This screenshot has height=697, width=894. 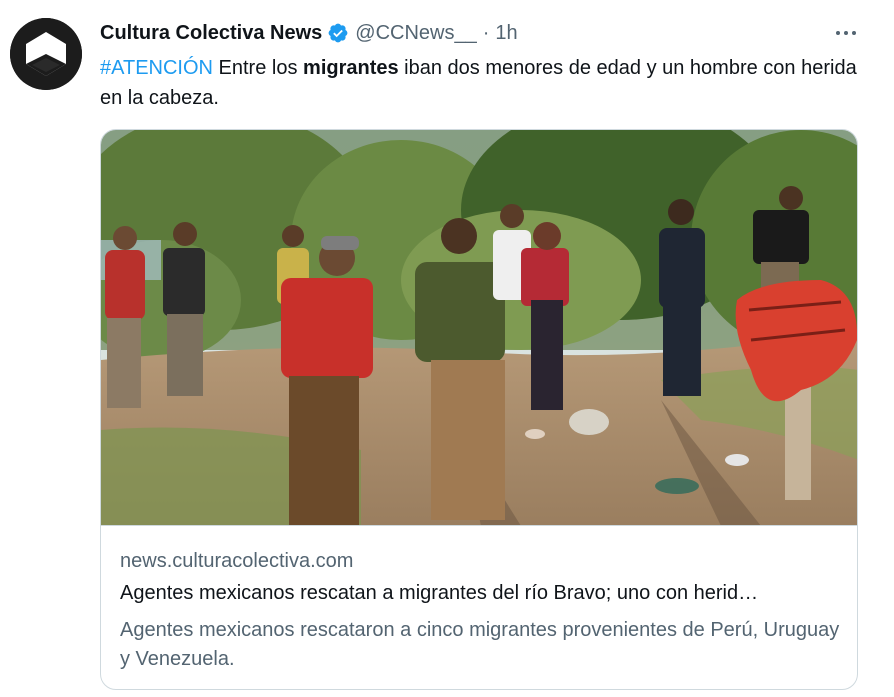 I want to click on tweet-text-bold: migrantes, so click(x=351, y=68).